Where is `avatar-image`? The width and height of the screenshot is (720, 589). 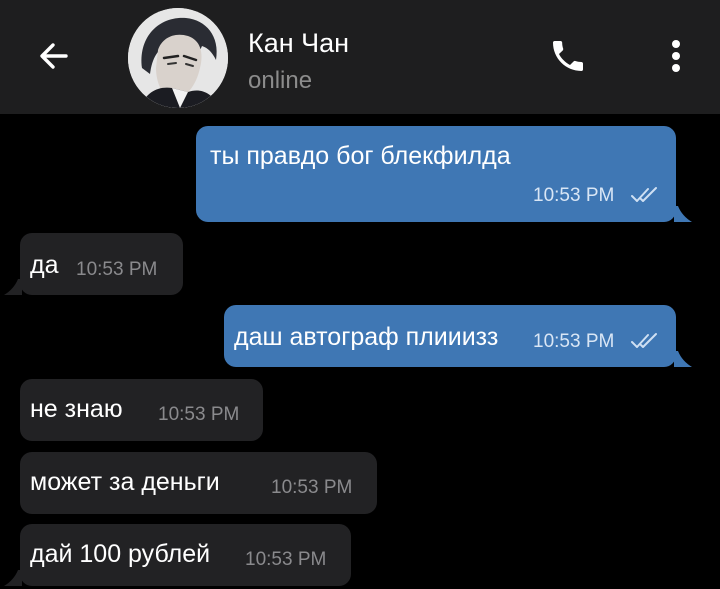
avatar-image is located at coordinates (178, 58).